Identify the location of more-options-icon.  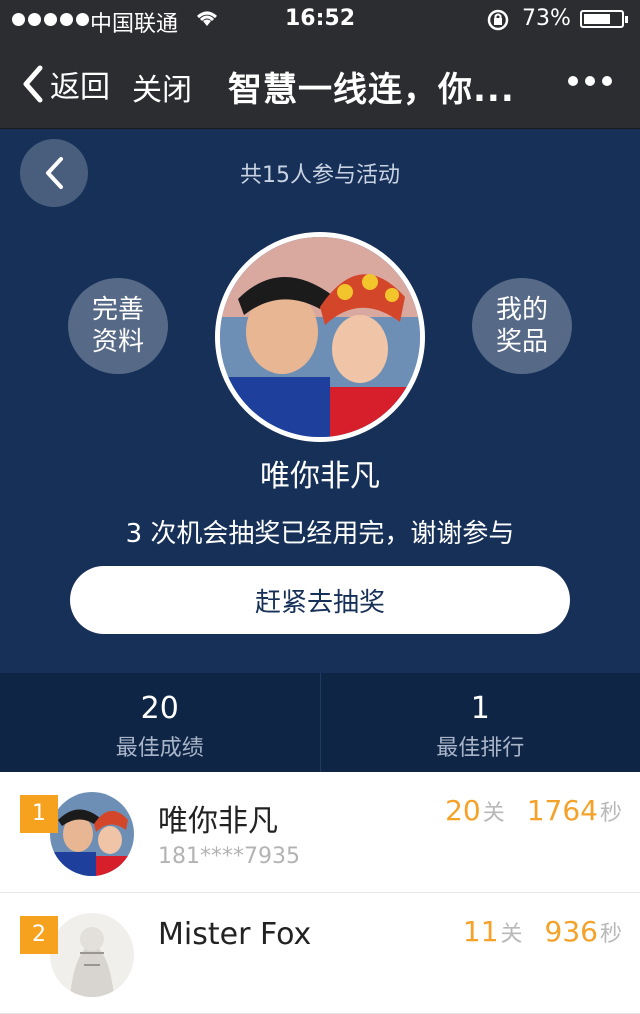
(590, 81).